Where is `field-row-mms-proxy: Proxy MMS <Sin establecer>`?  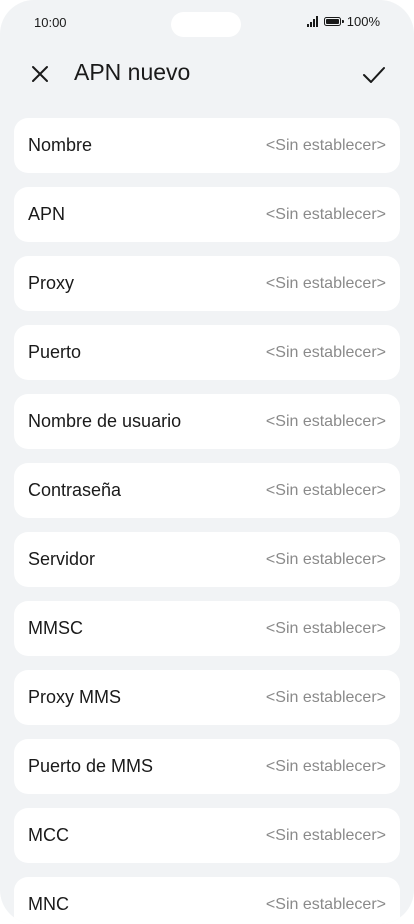 field-row-mms-proxy: Proxy MMS <Sin establecer> is located at coordinates (207, 697).